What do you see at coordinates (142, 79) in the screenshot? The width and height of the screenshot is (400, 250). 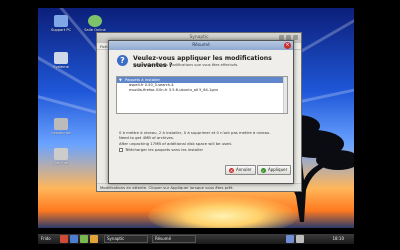 I see `group-label: Paquets à installer` at bounding box center [142, 79].